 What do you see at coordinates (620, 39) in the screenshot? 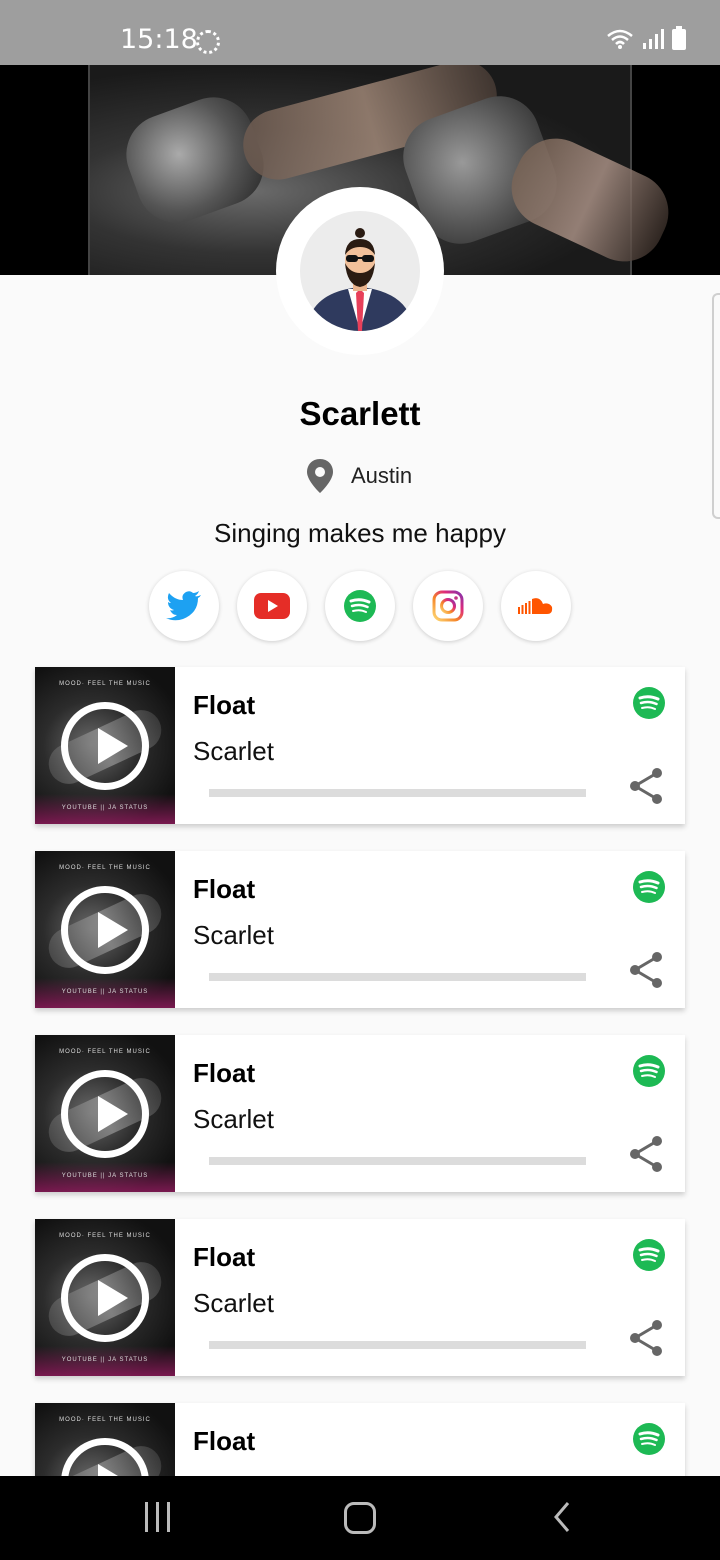
I see `wifi-icon` at bounding box center [620, 39].